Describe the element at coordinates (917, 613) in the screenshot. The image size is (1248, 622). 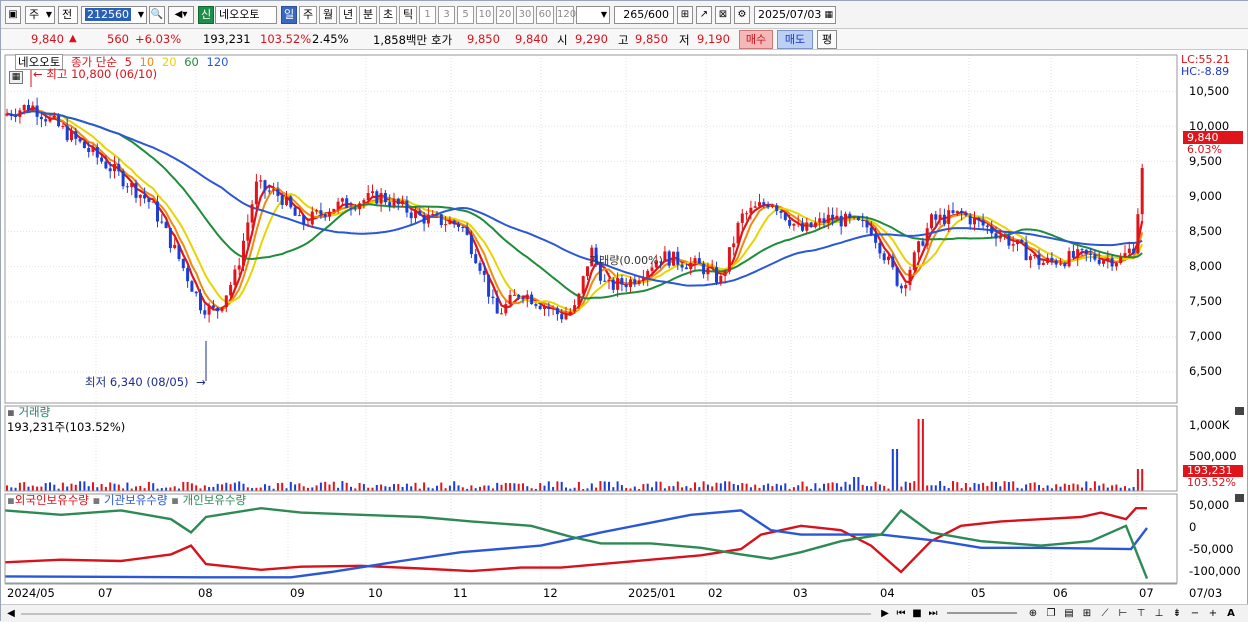
I see `stop-icon: ■` at that location.